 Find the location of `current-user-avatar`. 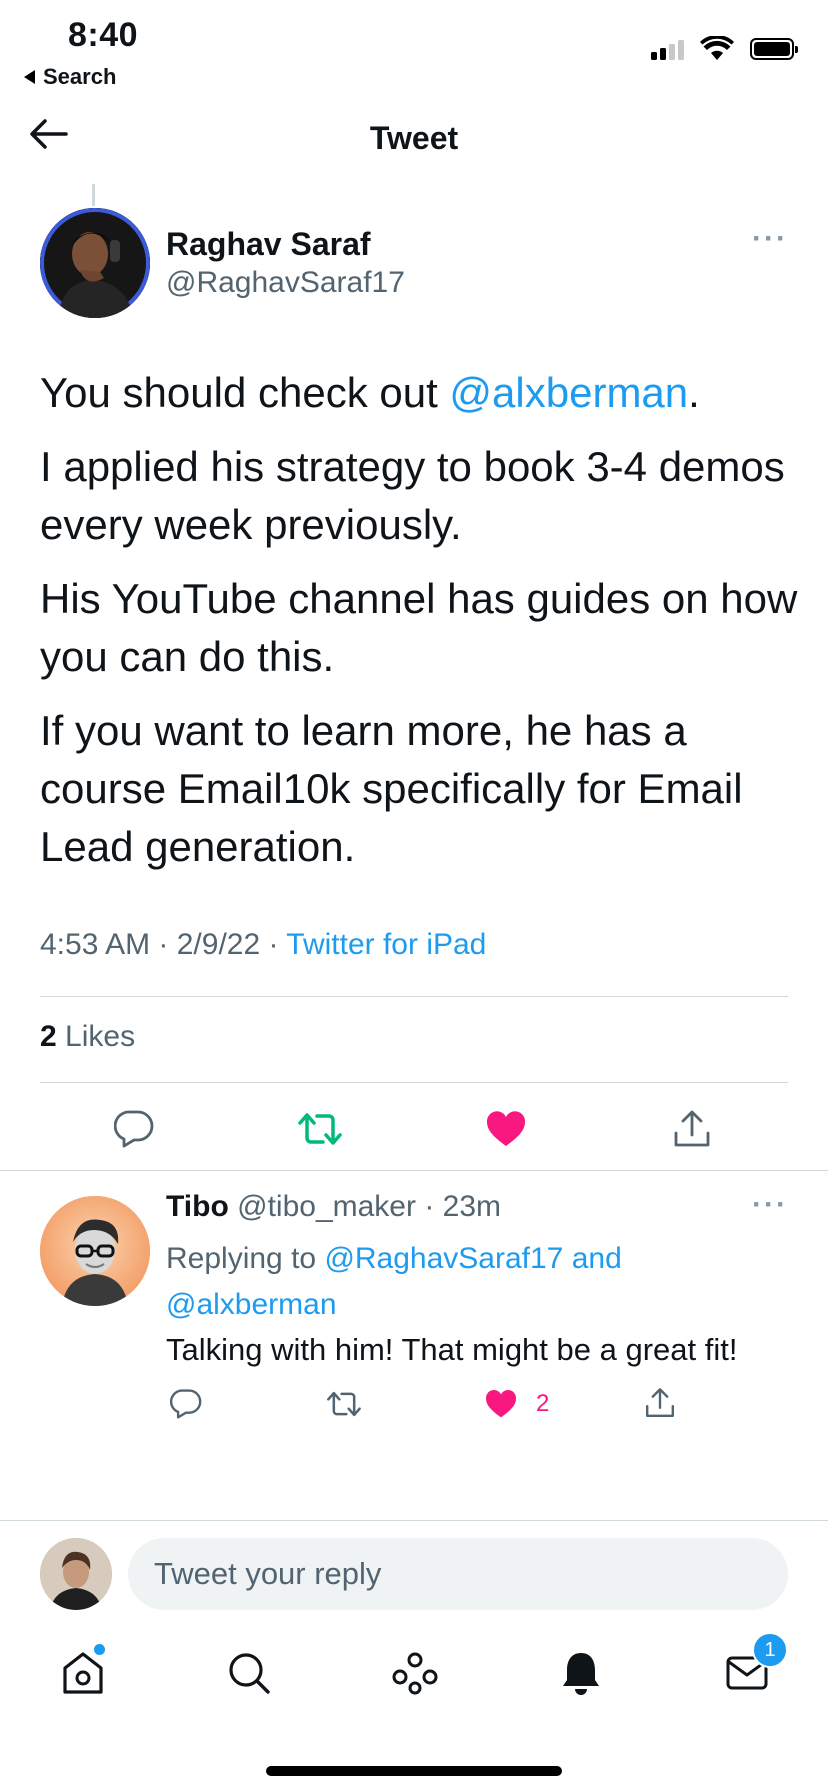

current-user-avatar is located at coordinates (76, 1574).